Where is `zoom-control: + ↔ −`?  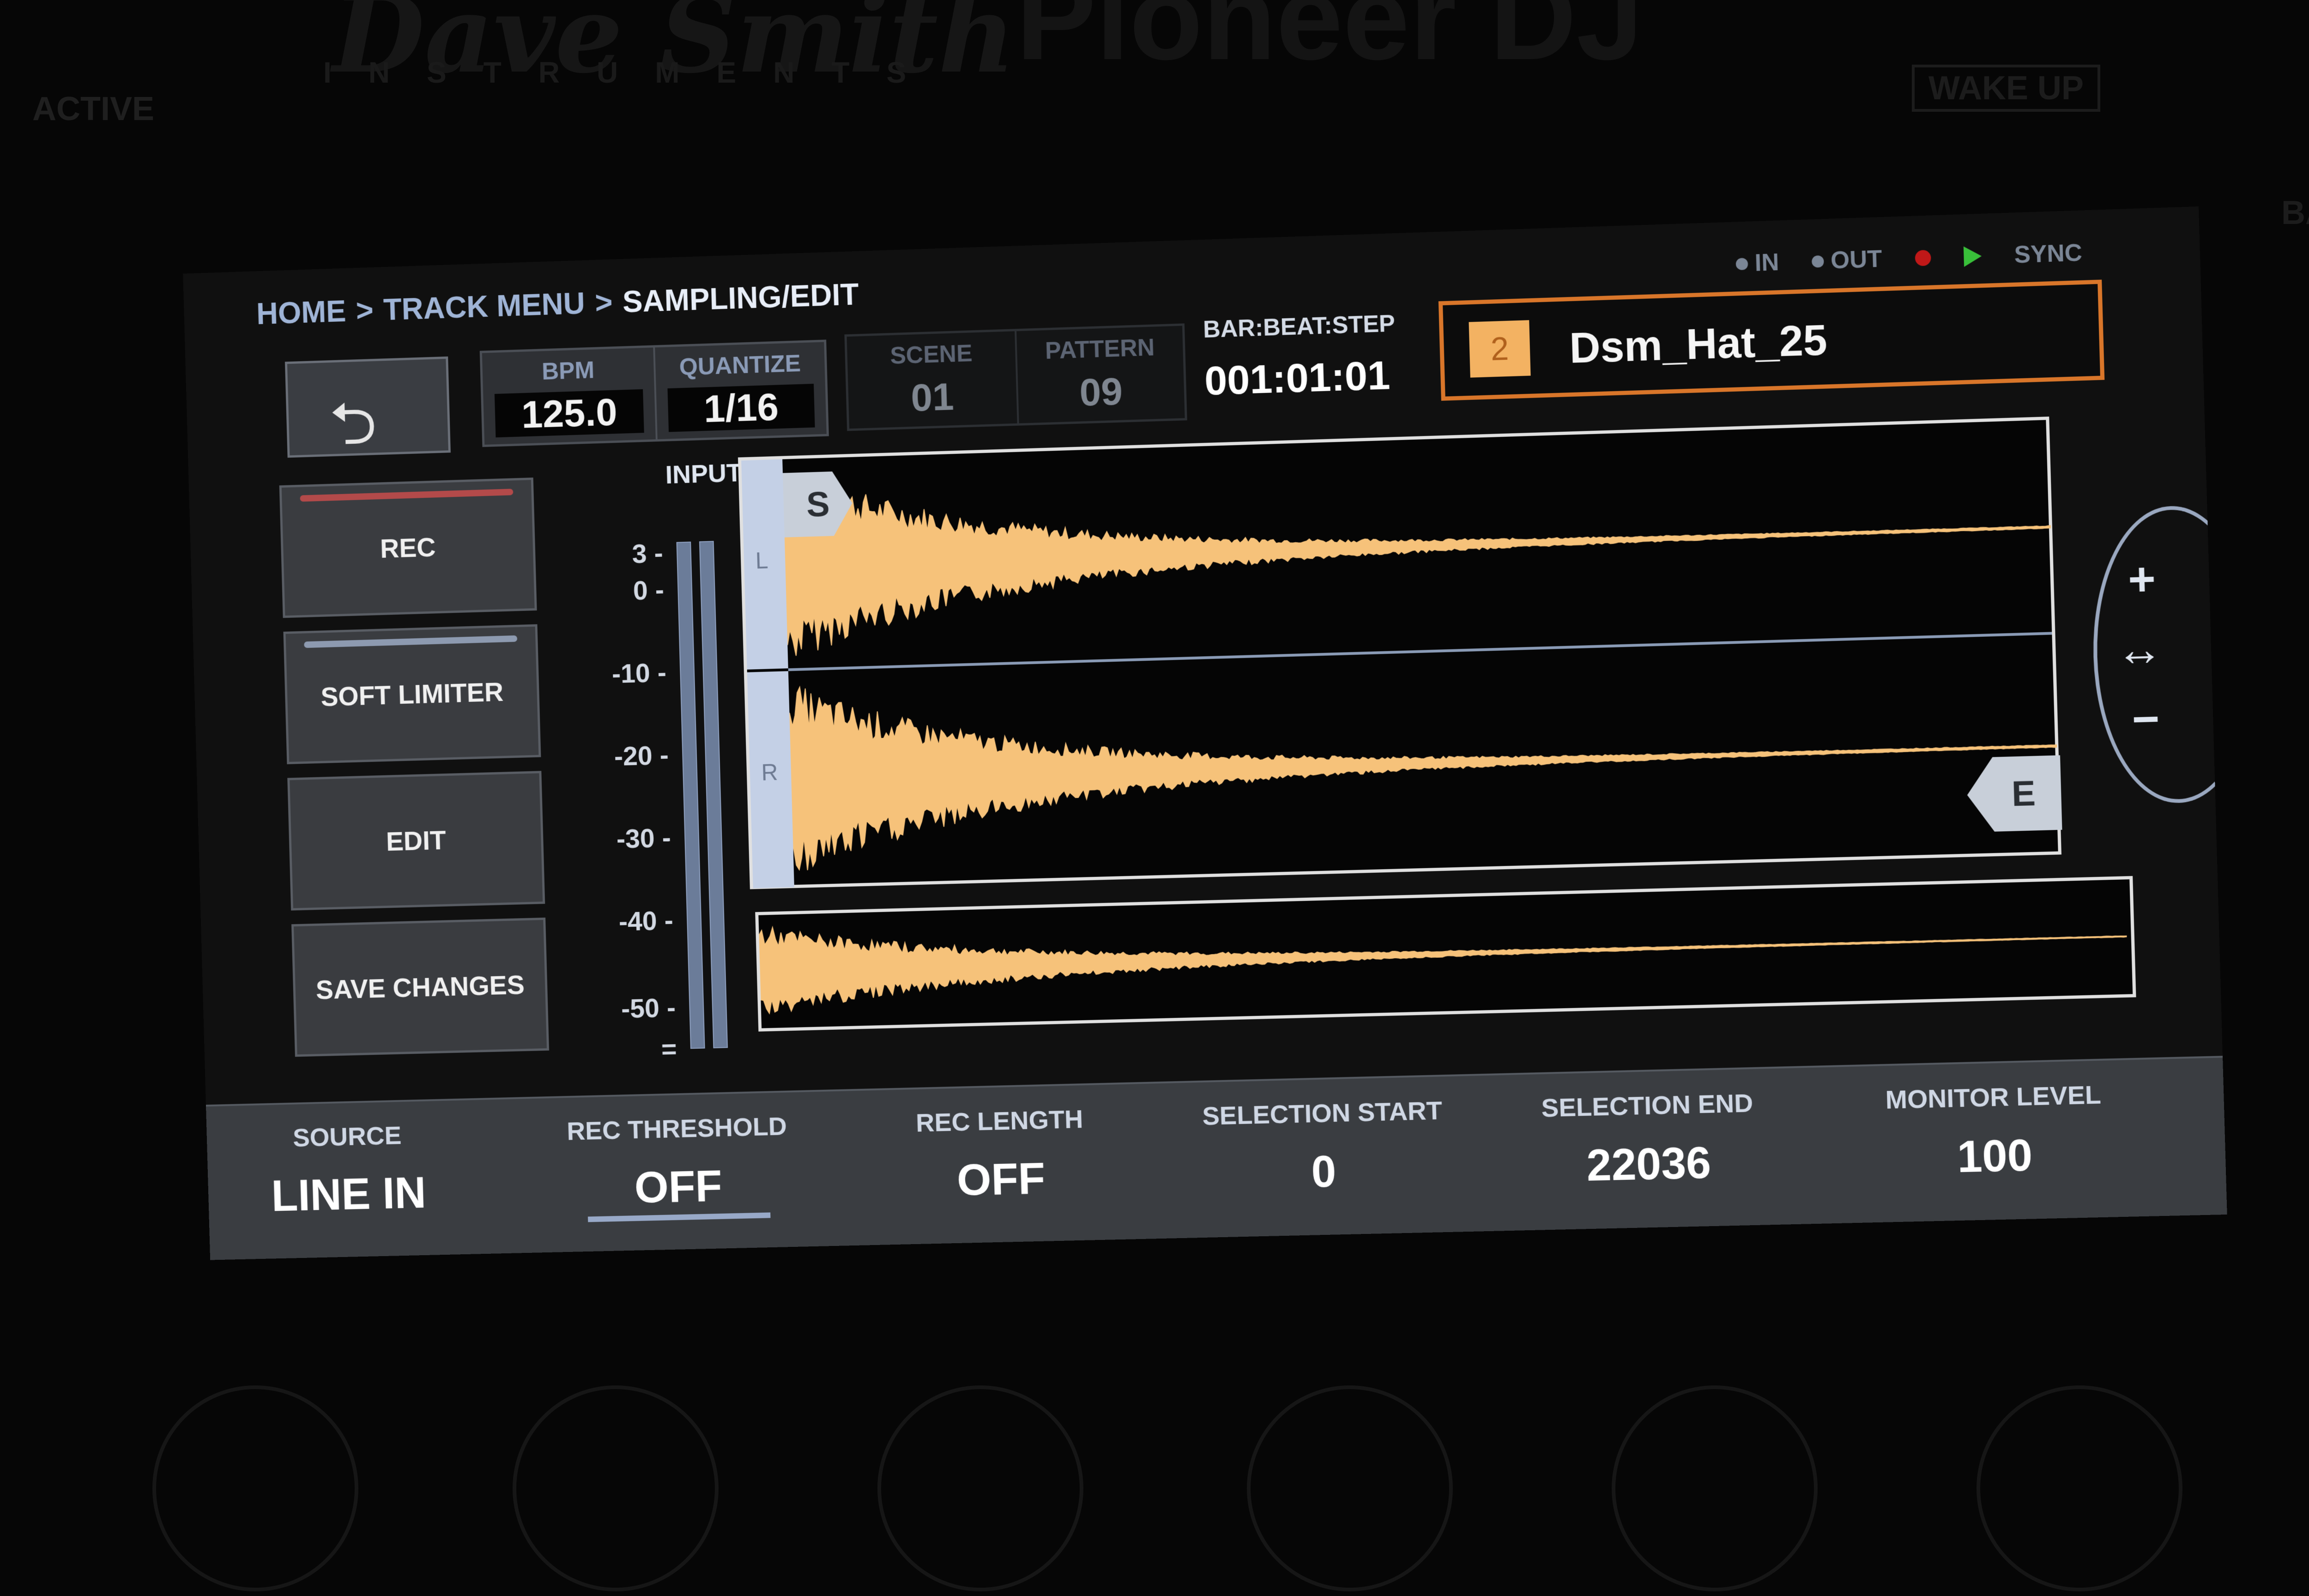 zoom-control: + ↔ − is located at coordinates (2158, 654).